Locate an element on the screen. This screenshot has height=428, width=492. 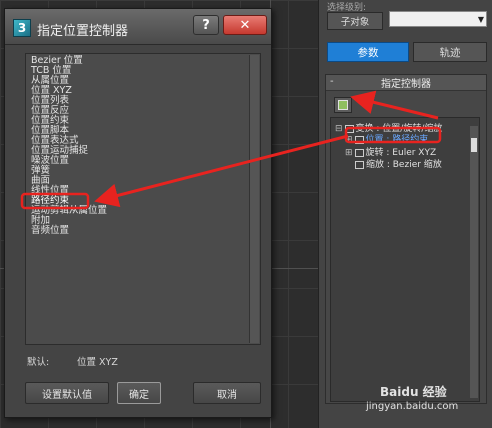
rollout-title: 指定控制器 is located at coordinates (406, 84).